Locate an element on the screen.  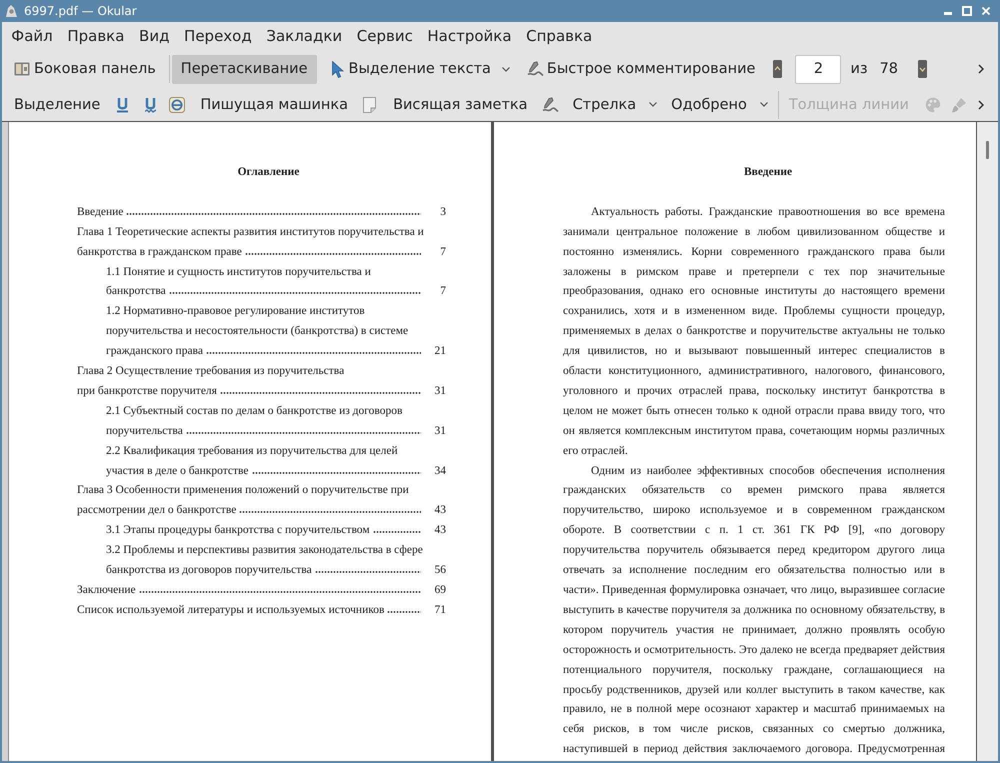
toc-entry-title: 3.1 Этапы процедуры банкротства с поручительством is located at coordinates (238, 530).